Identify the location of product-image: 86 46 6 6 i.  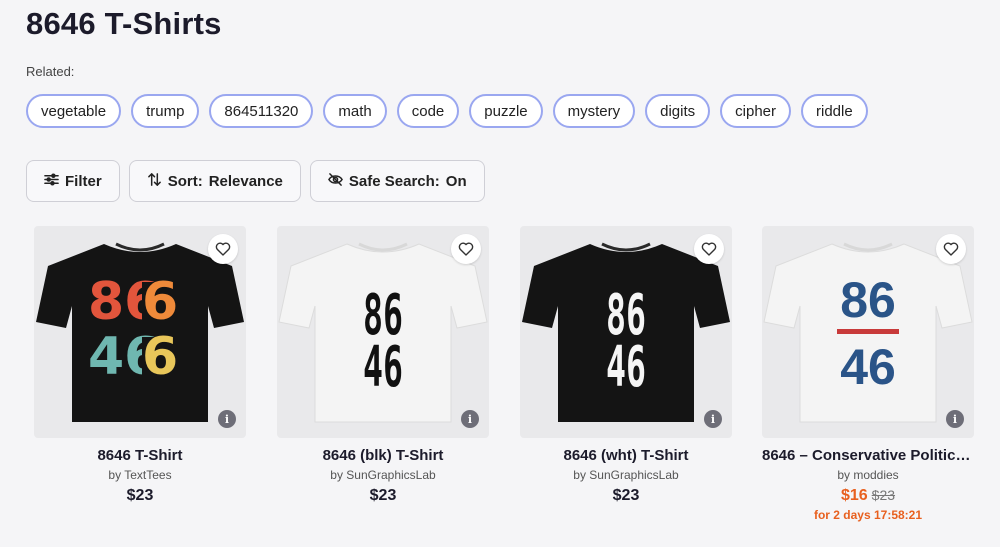
(140, 332).